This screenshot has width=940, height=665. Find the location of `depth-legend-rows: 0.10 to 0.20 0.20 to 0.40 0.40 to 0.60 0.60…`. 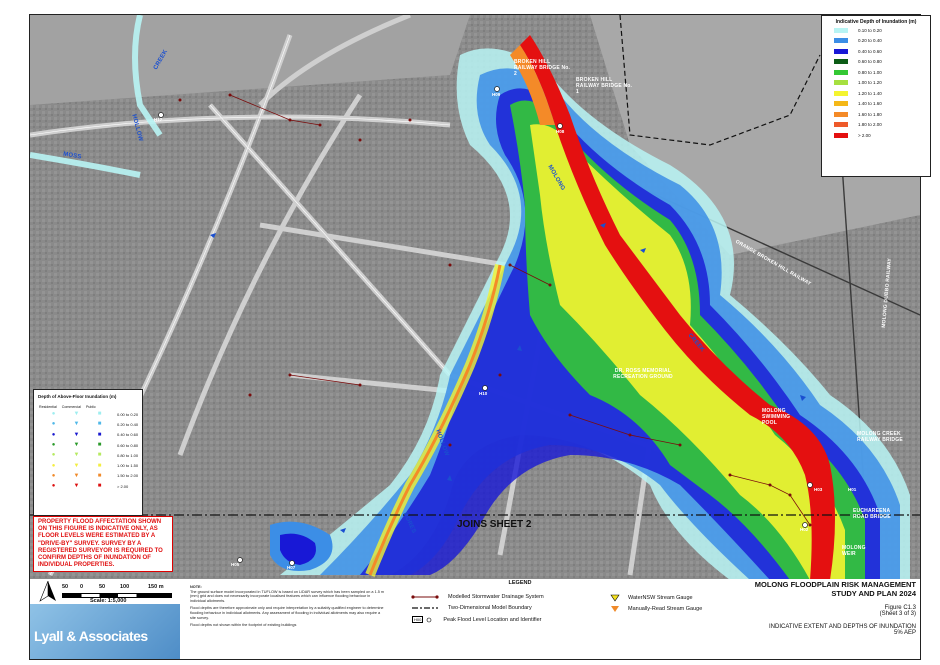

depth-legend-rows: 0.10 to 0.20 0.20 to 0.40 0.40 to 0.60 0.60… is located at coordinates (876, 83).